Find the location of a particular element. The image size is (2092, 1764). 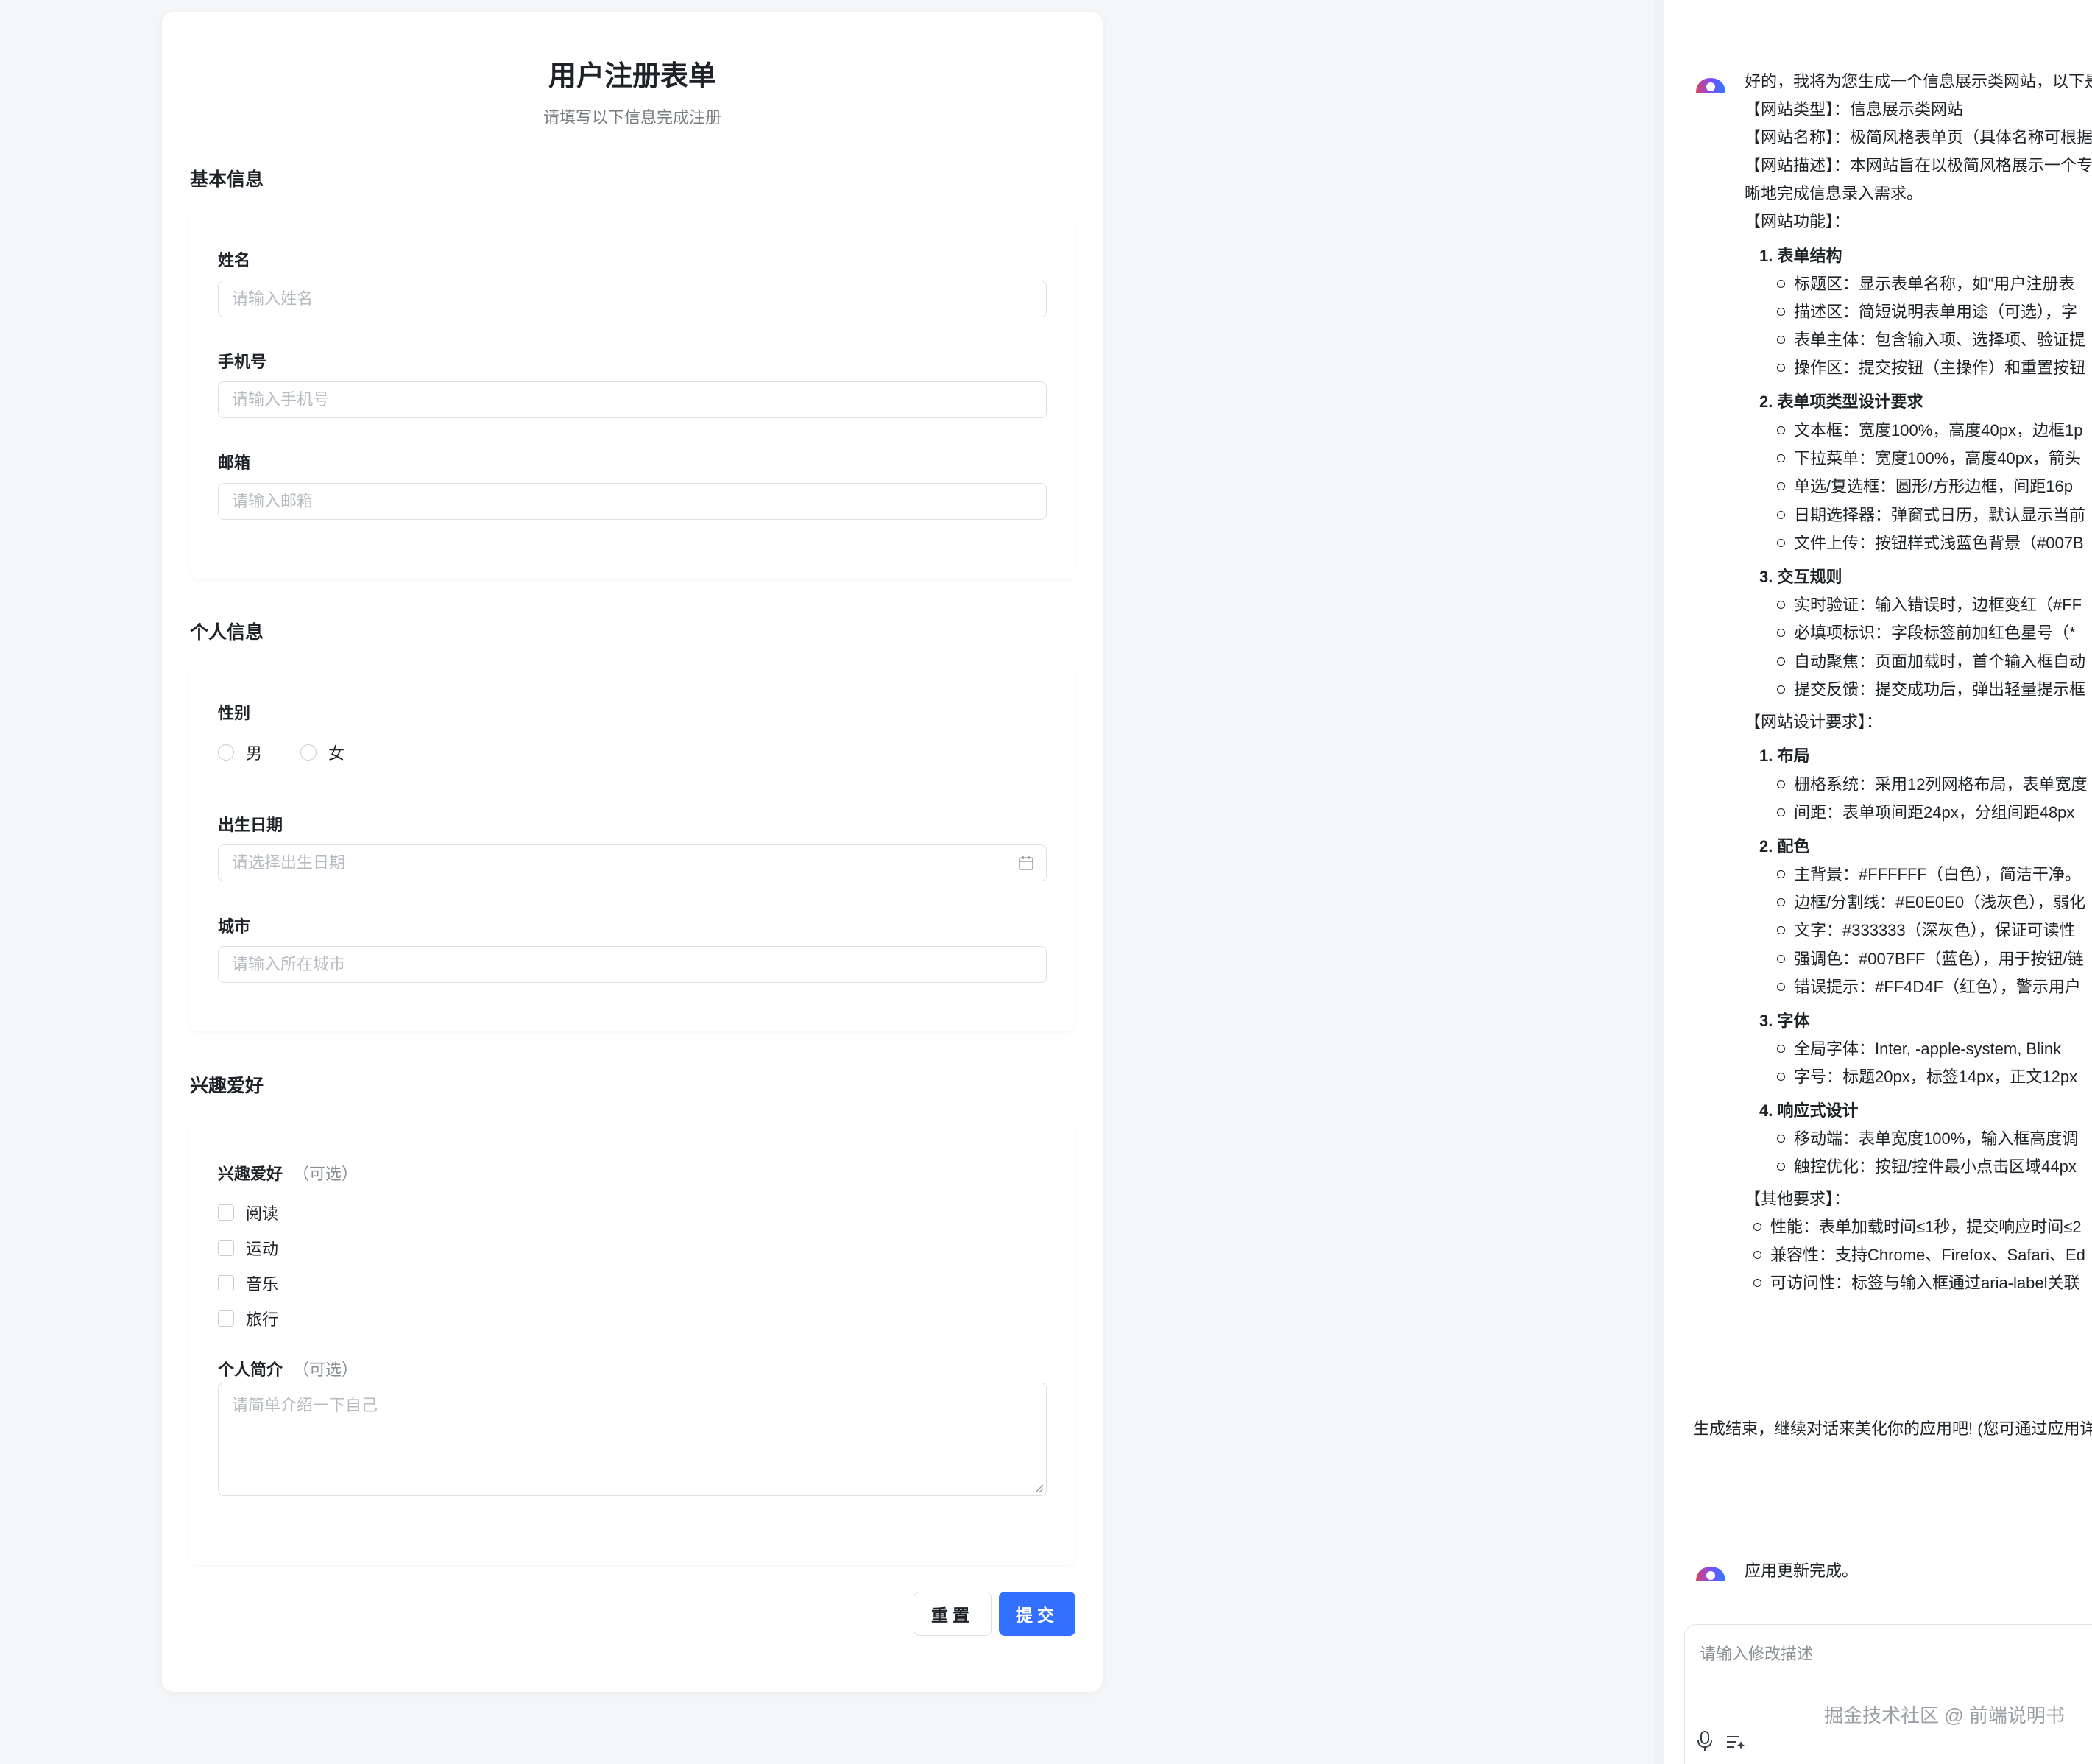

resize-grip-icon is located at coordinates (1039, 1488).